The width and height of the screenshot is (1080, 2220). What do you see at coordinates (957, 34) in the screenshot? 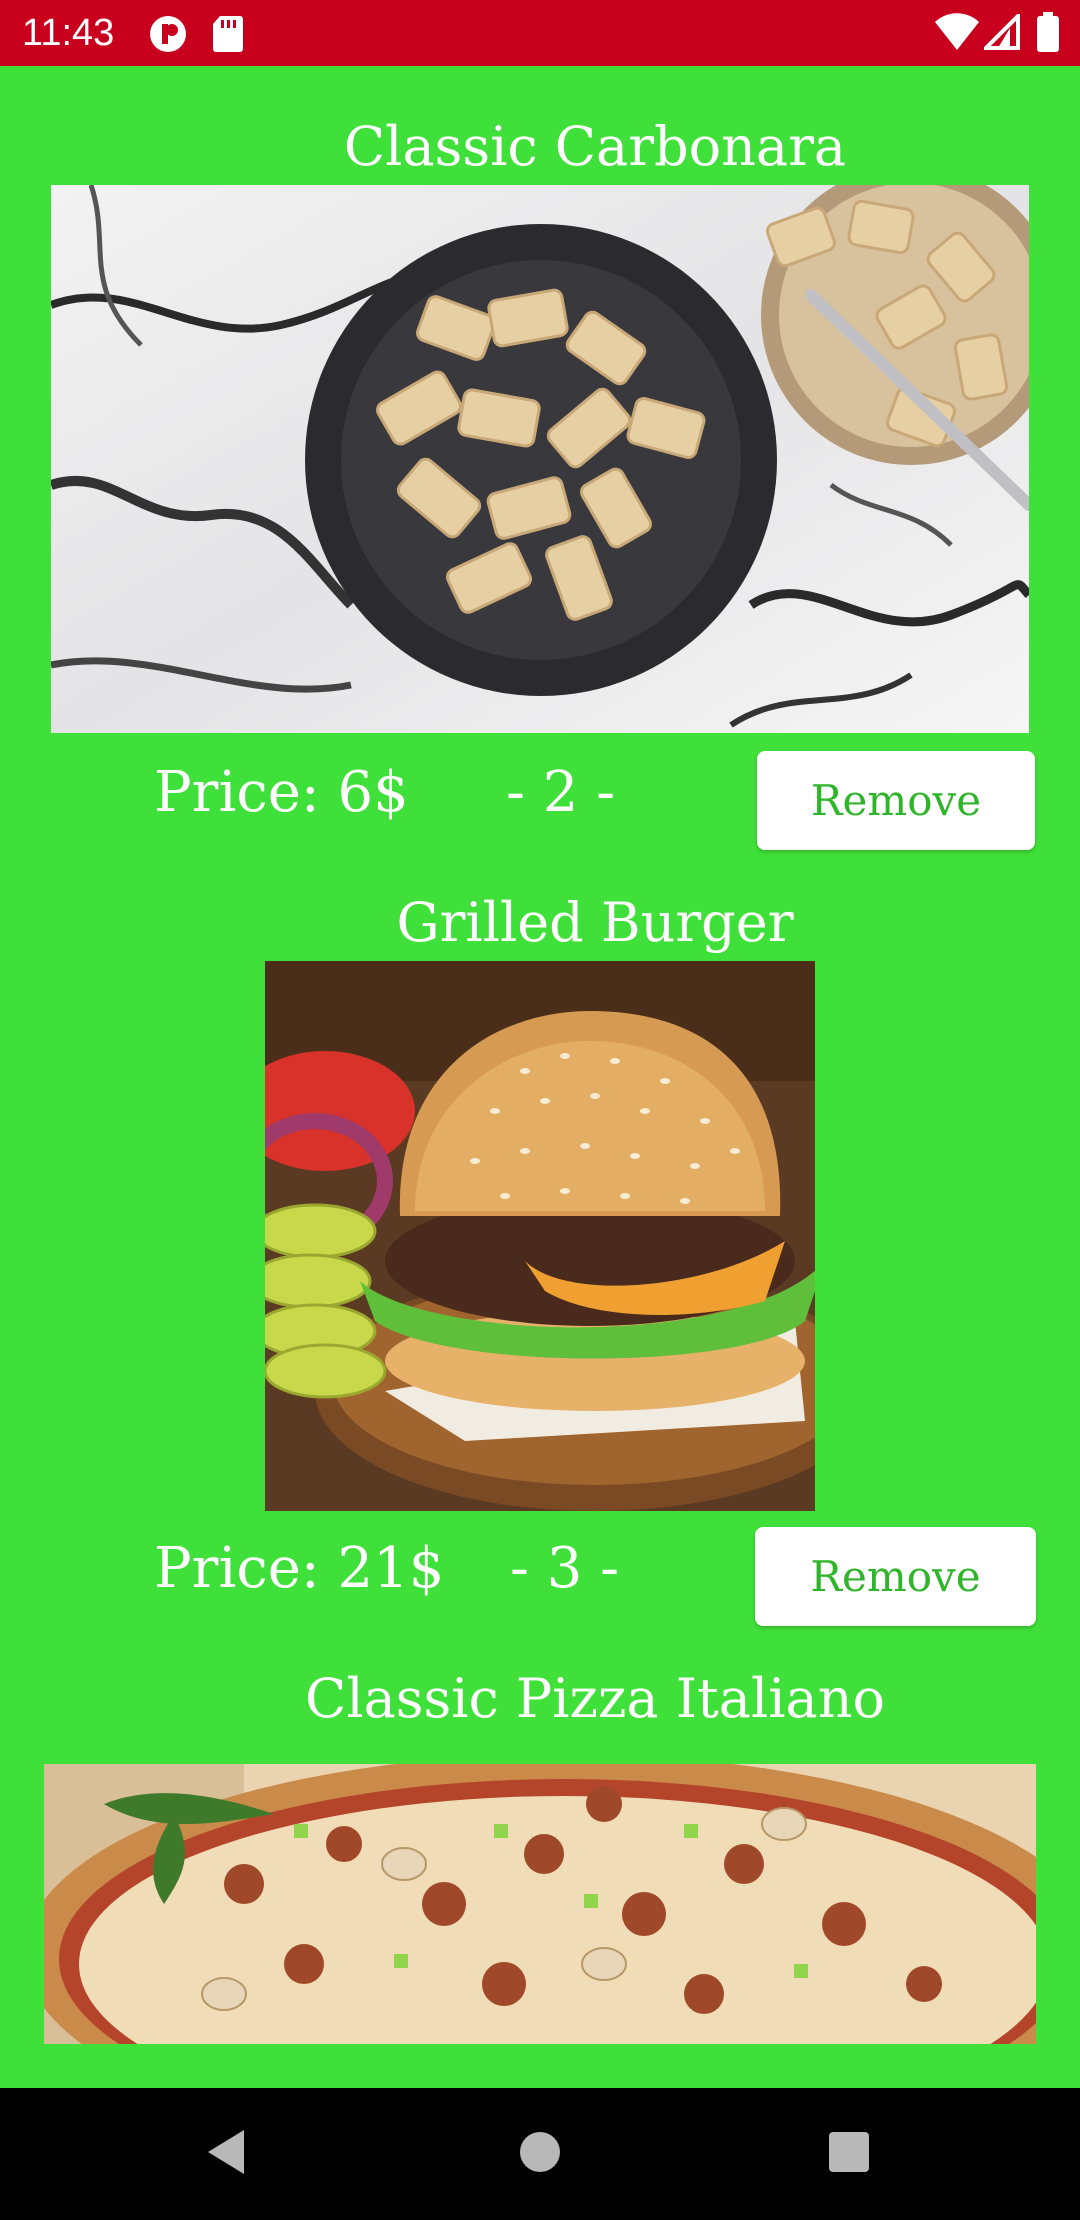
I see `wifi-icon` at bounding box center [957, 34].